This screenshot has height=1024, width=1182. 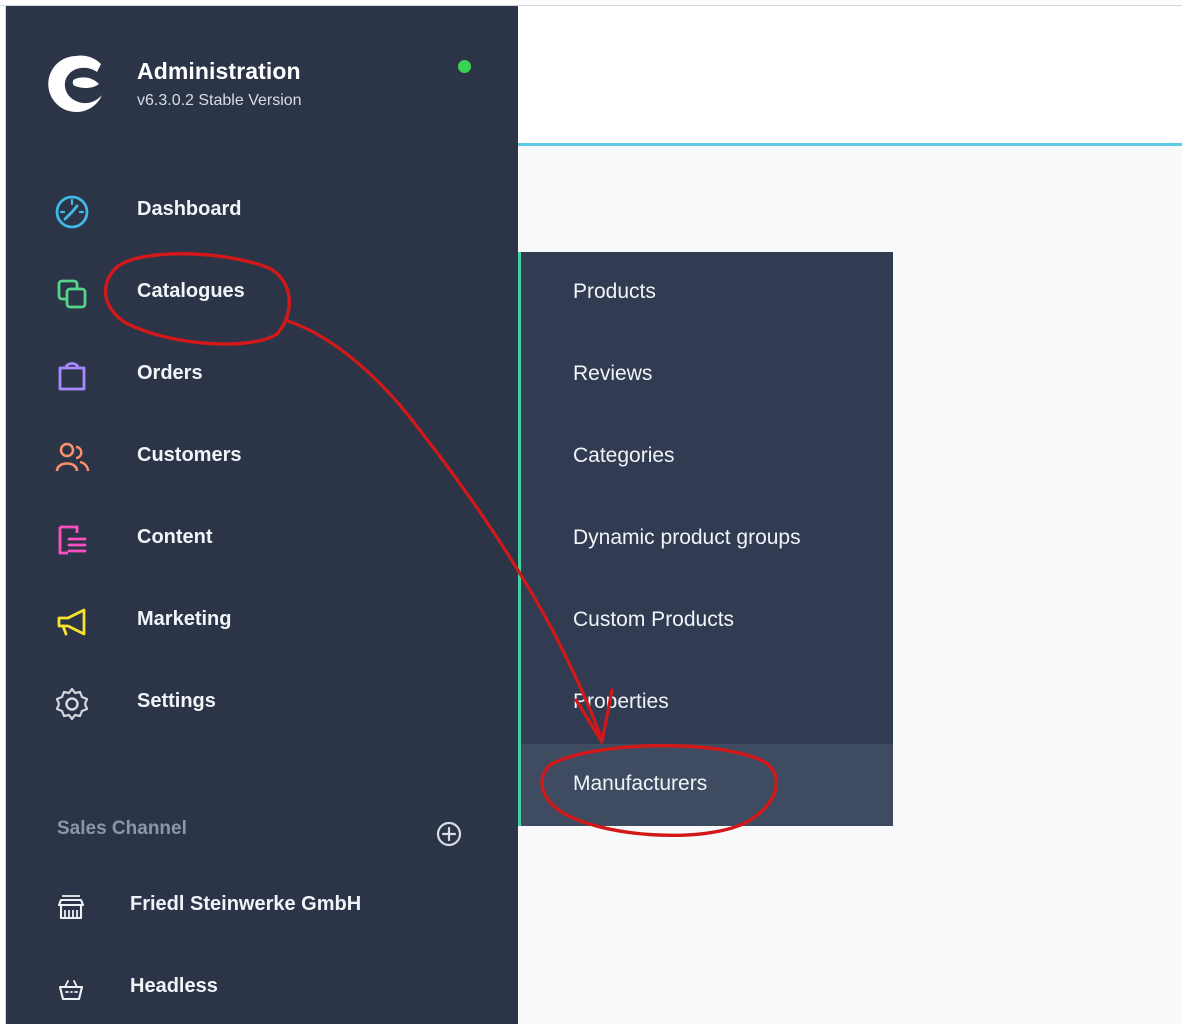 I want to click on sidebar-label-dashboard: Dashboard, so click(x=189, y=209).